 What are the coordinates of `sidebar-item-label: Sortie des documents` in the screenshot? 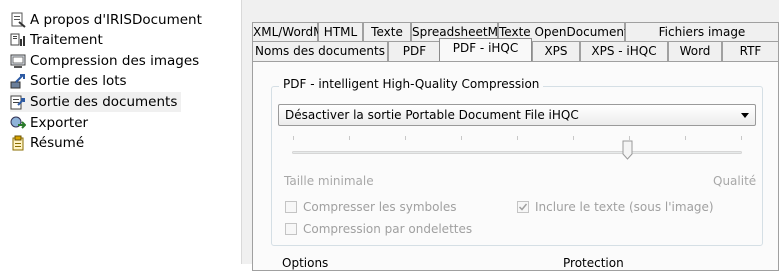 It's located at (104, 102).